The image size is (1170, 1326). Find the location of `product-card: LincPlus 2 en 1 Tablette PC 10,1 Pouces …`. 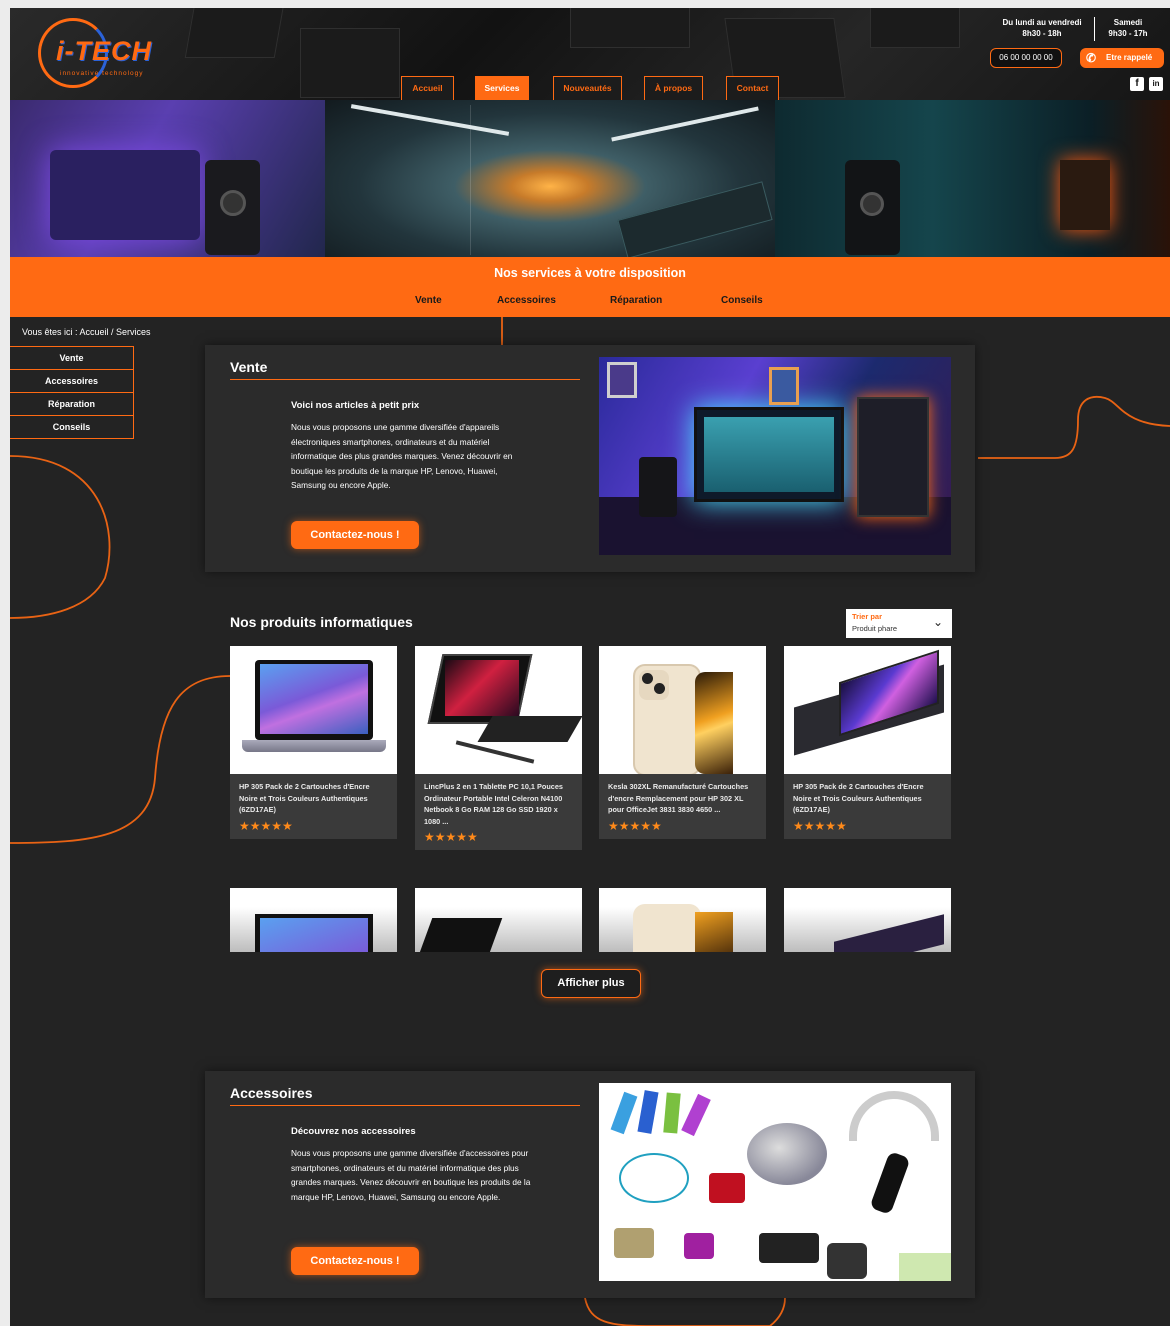

product-card: LincPlus 2 en 1 Tablette PC 10,1 Pouces … is located at coordinates (498, 748).